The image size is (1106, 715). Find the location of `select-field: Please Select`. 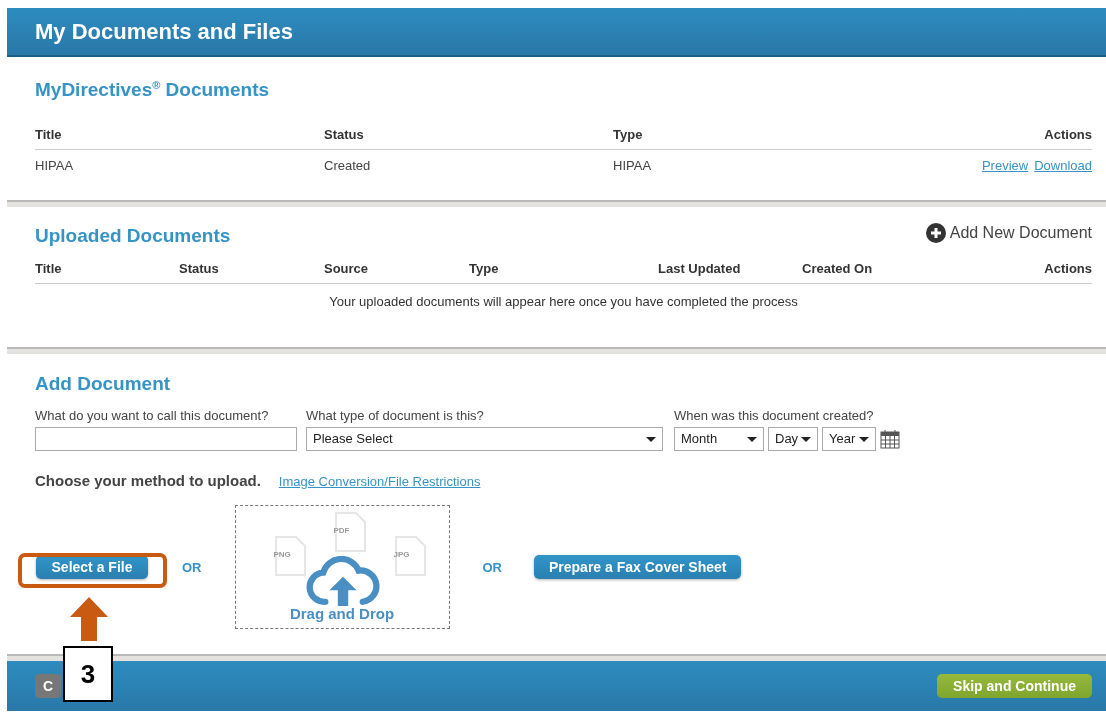

select-field: Please Select is located at coordinates (484, 439).